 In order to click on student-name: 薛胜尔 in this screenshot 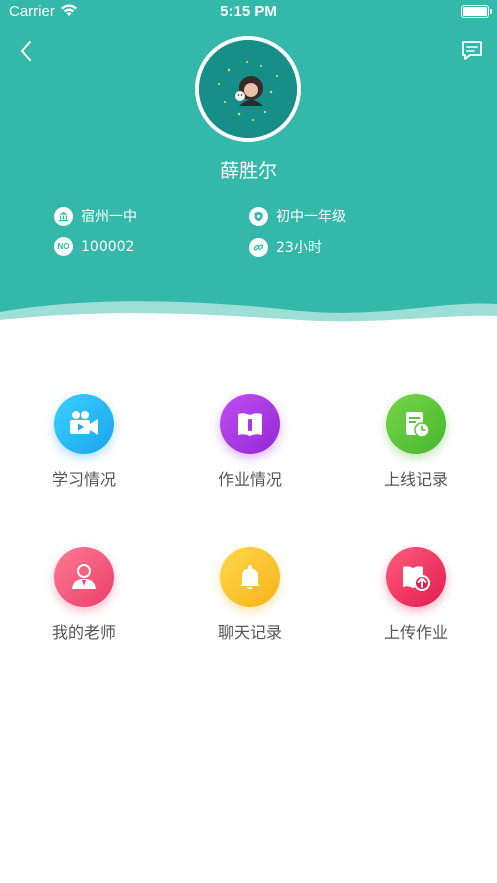, I will do `click(248, 171)`.